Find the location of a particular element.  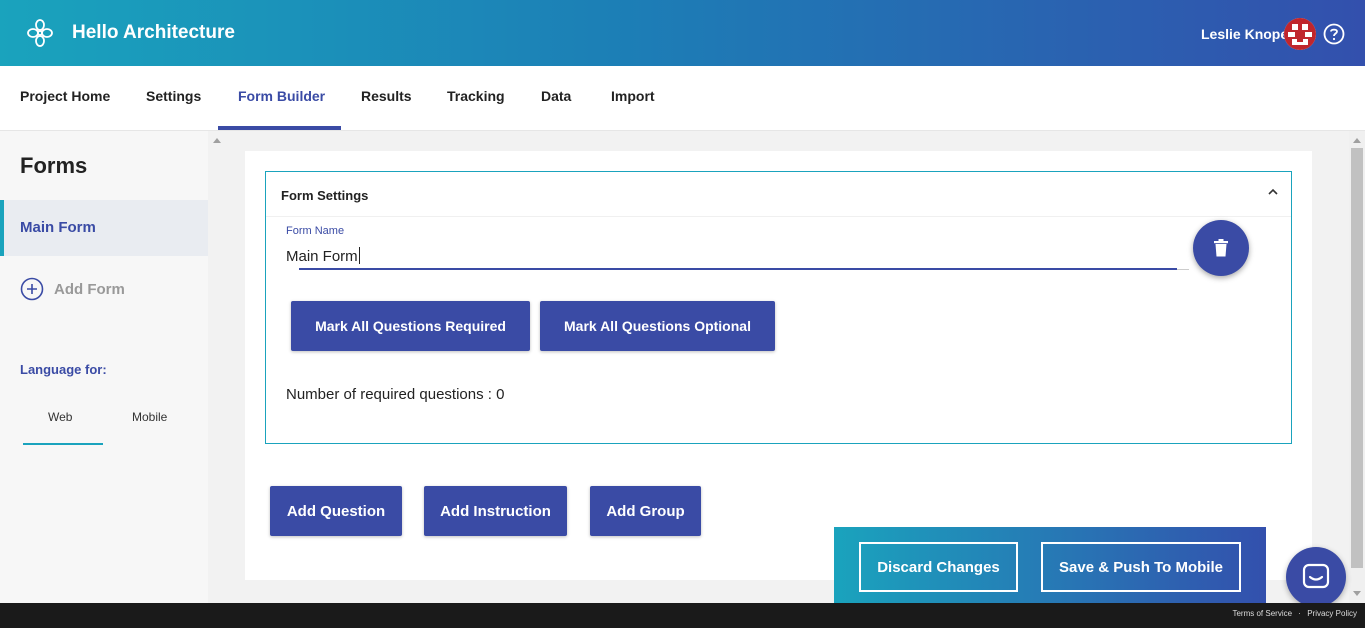

text-caret is located at coordinates (359, 255).